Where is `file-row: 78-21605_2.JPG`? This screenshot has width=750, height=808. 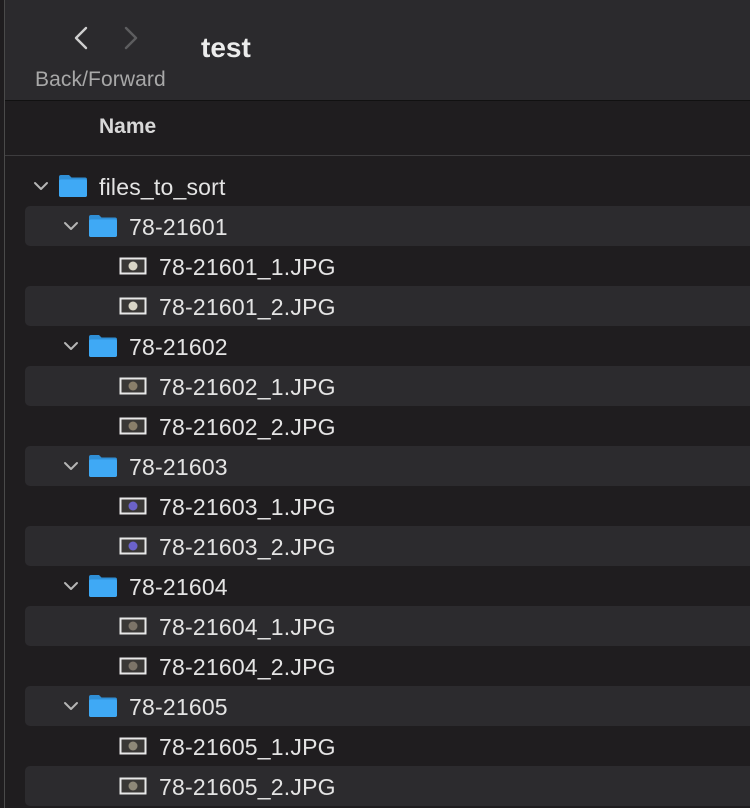
file-row: 78-21605_2.JPG is located at coordinates (377, 786).